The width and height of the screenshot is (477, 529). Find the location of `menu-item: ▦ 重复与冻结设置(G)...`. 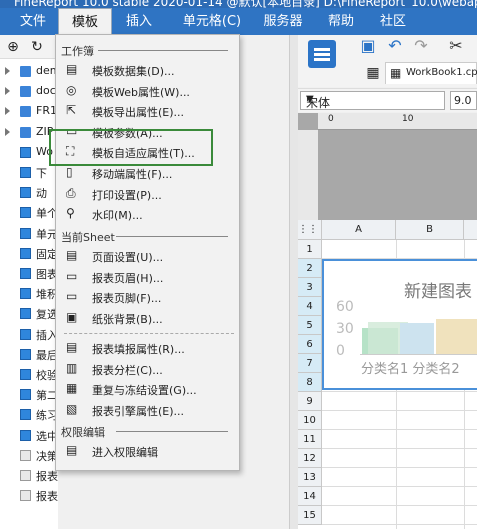

menu-item: ▦ 重复与冻结设置(G)... is located at coordinates (147, 389).